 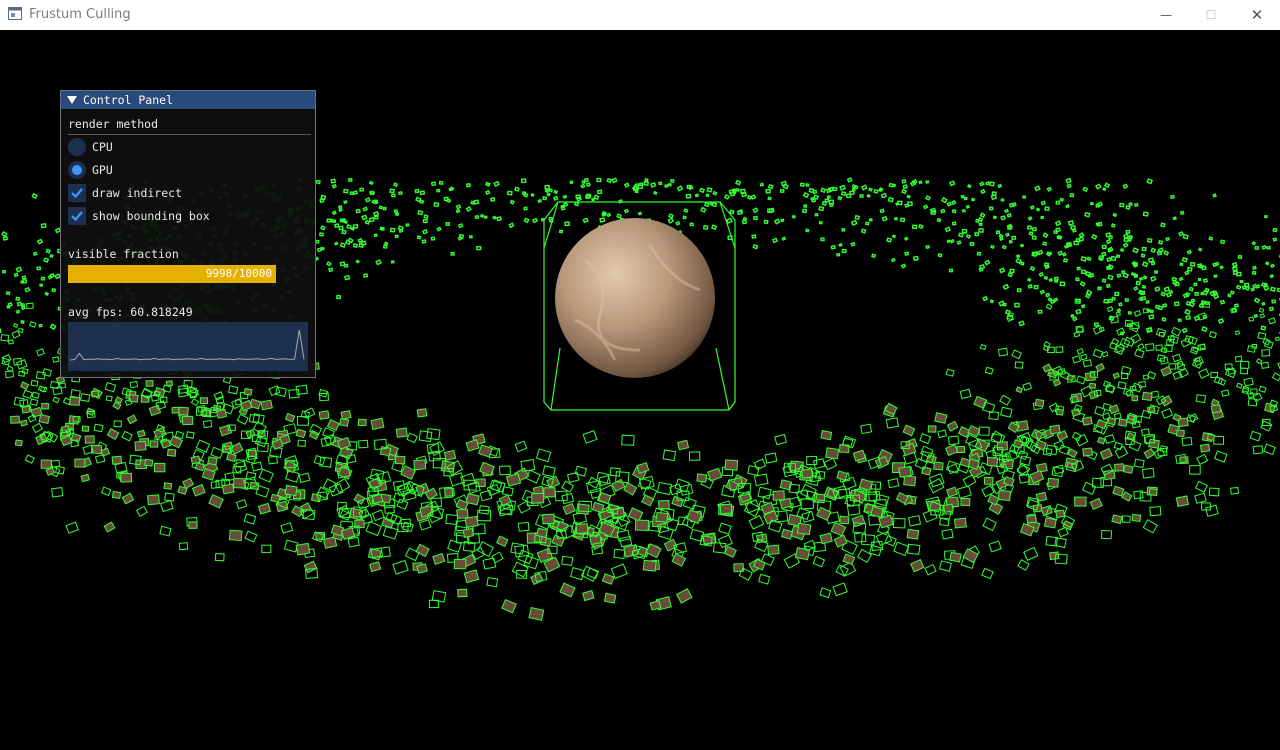 I want to click on fps-plot, so click(x=188, y=346).